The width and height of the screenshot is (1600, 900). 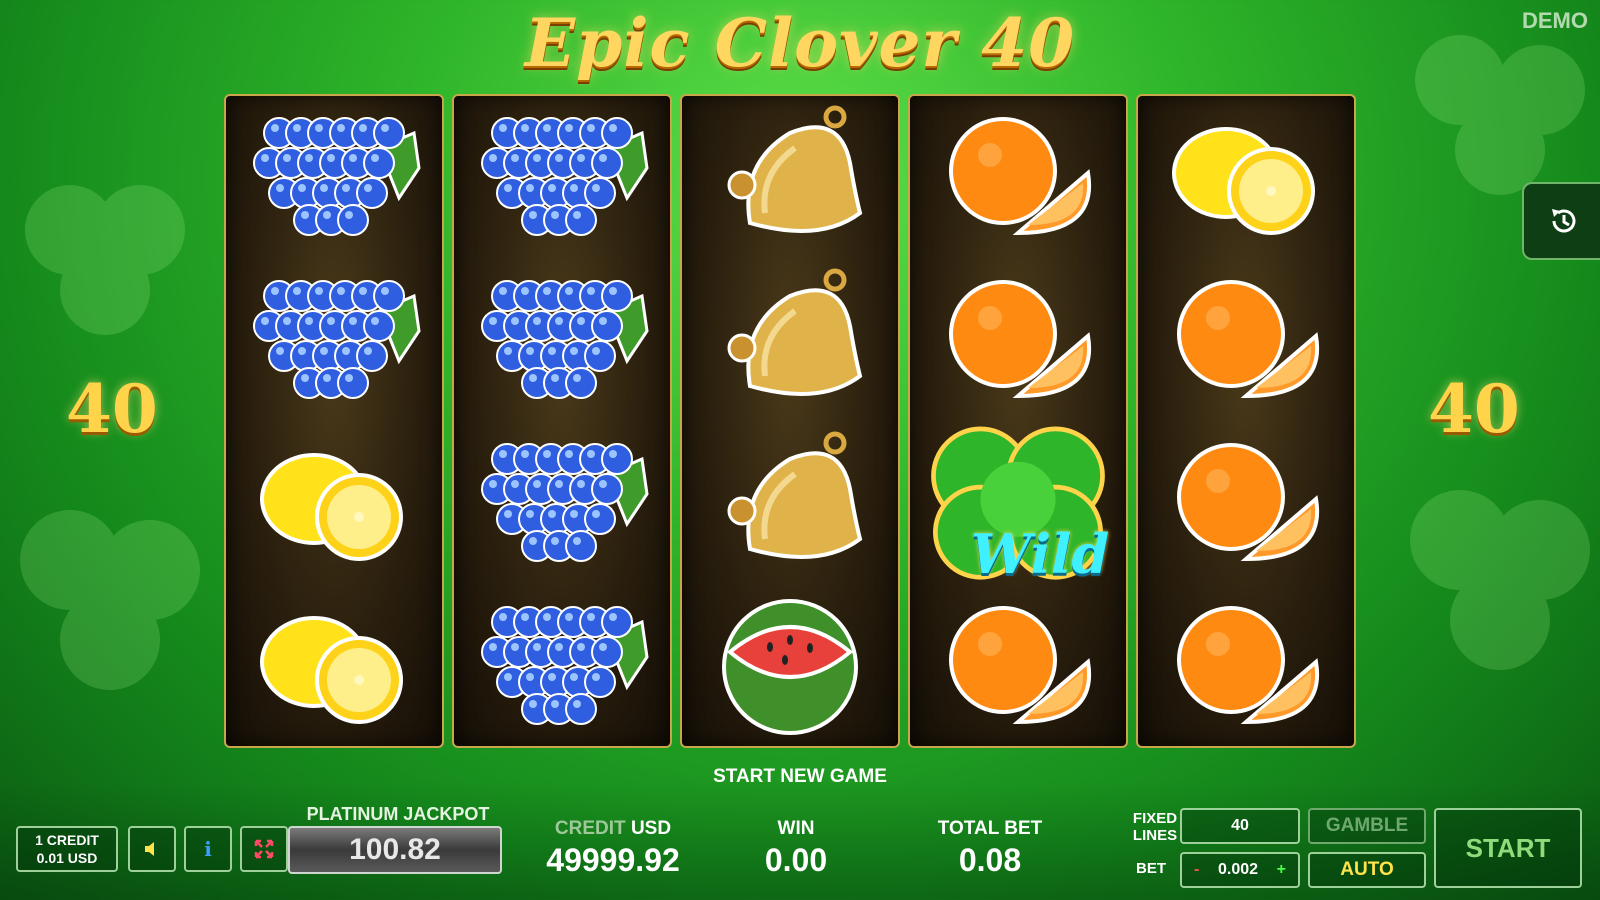 I want to click on credit-denomination-line2: 0.01 USD, so click(x=67, y=858).